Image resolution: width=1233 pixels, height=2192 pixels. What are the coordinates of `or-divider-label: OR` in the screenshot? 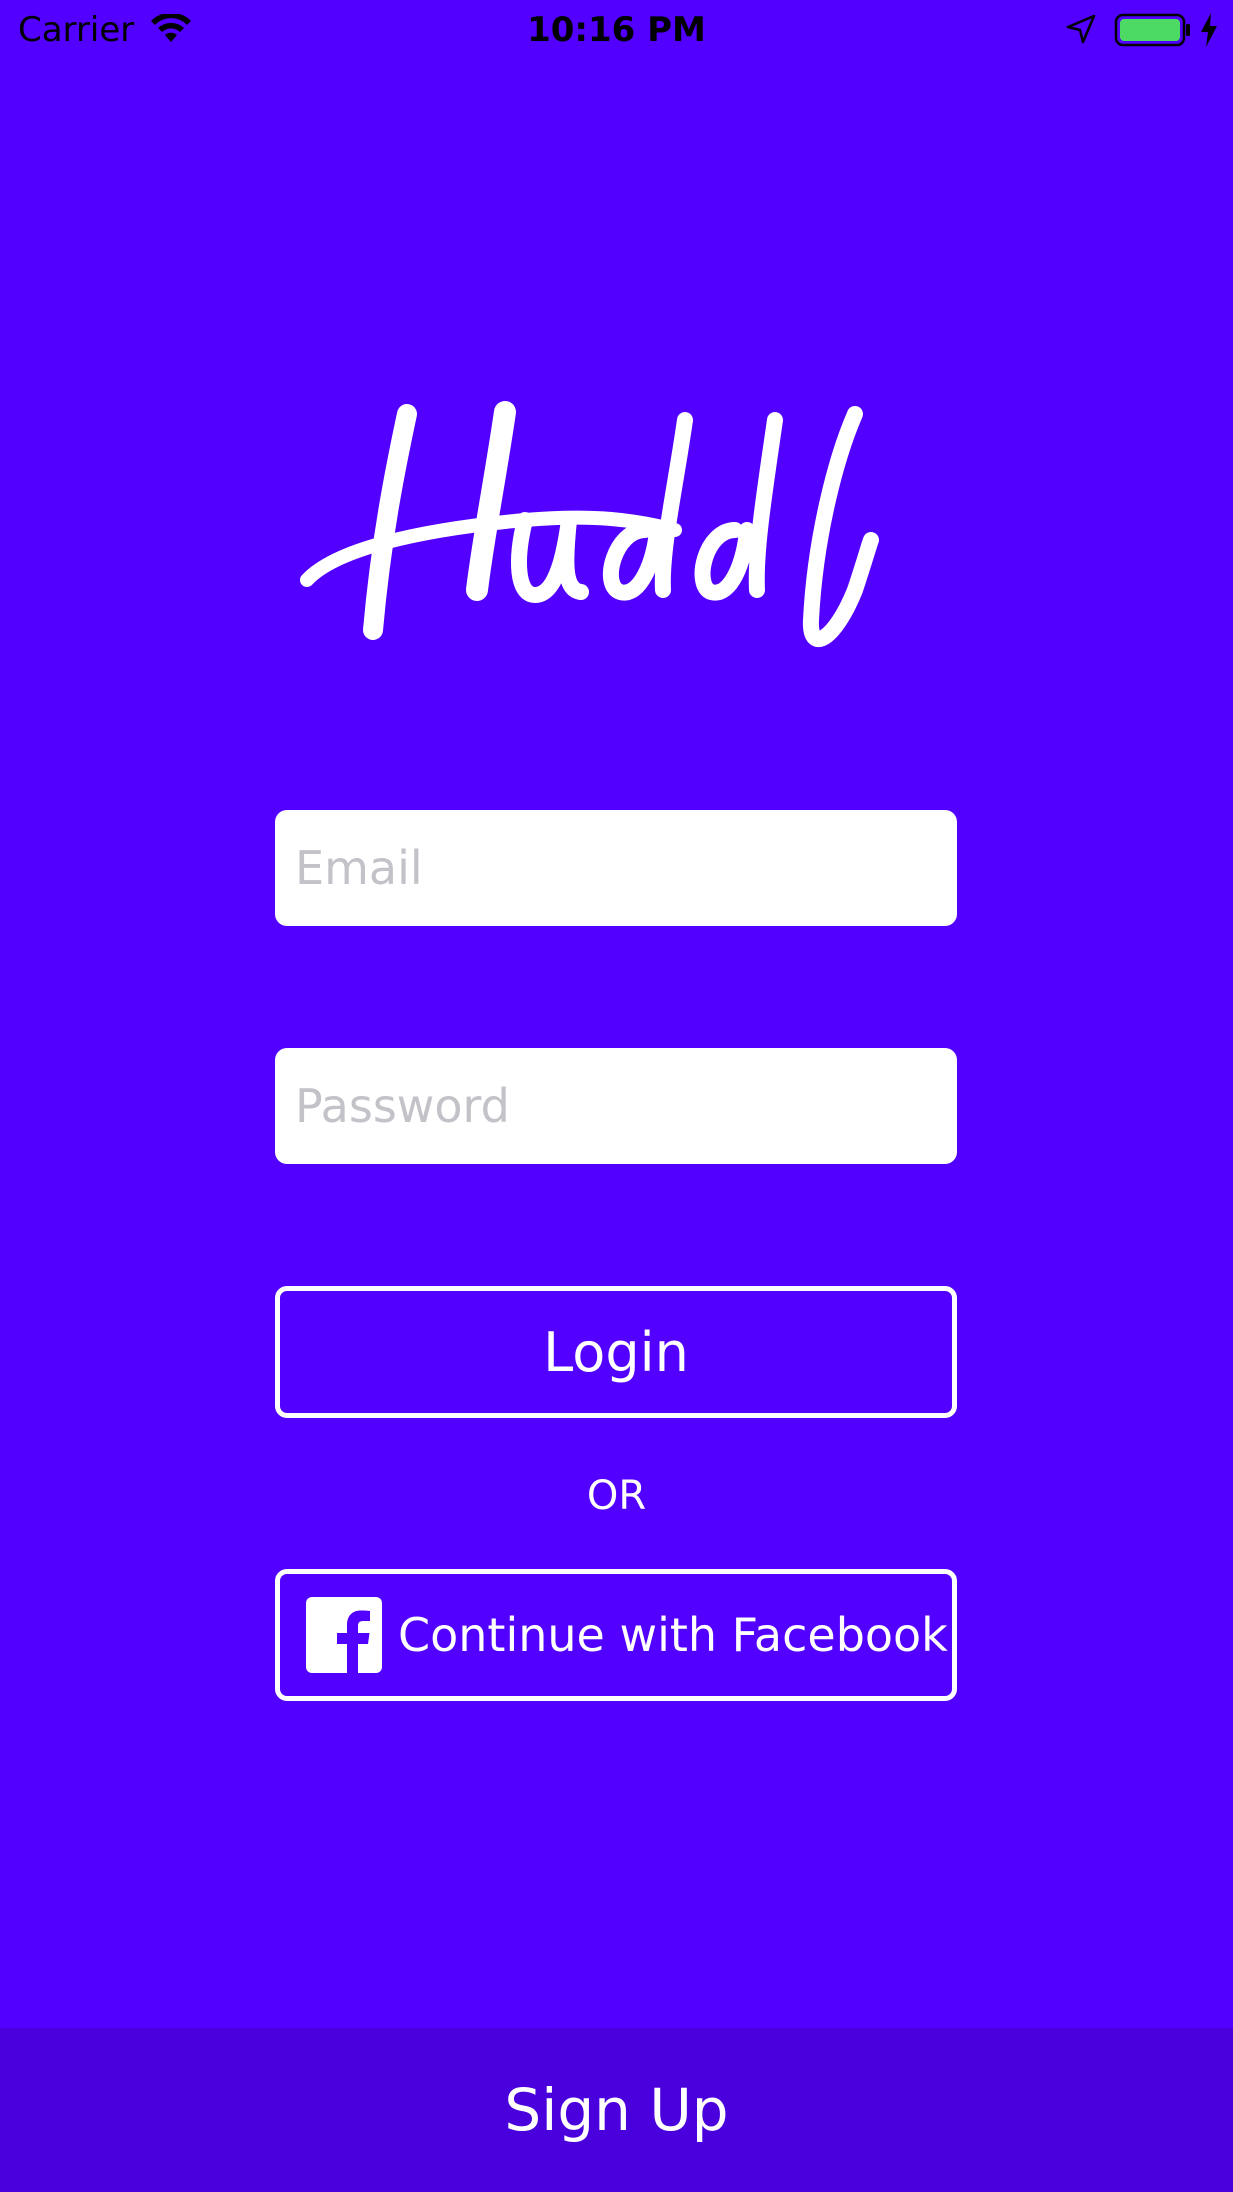 It's located at (616, 1496).